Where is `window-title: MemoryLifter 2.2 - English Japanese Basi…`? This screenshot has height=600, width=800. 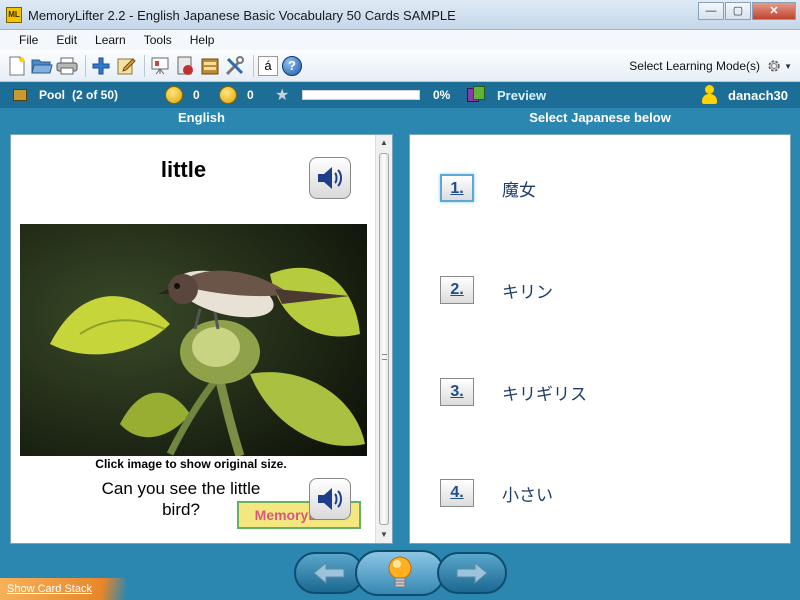 window-title: MemoryLifter 2.2 - English Japanese Basi… is located at coordinates (242, 15).